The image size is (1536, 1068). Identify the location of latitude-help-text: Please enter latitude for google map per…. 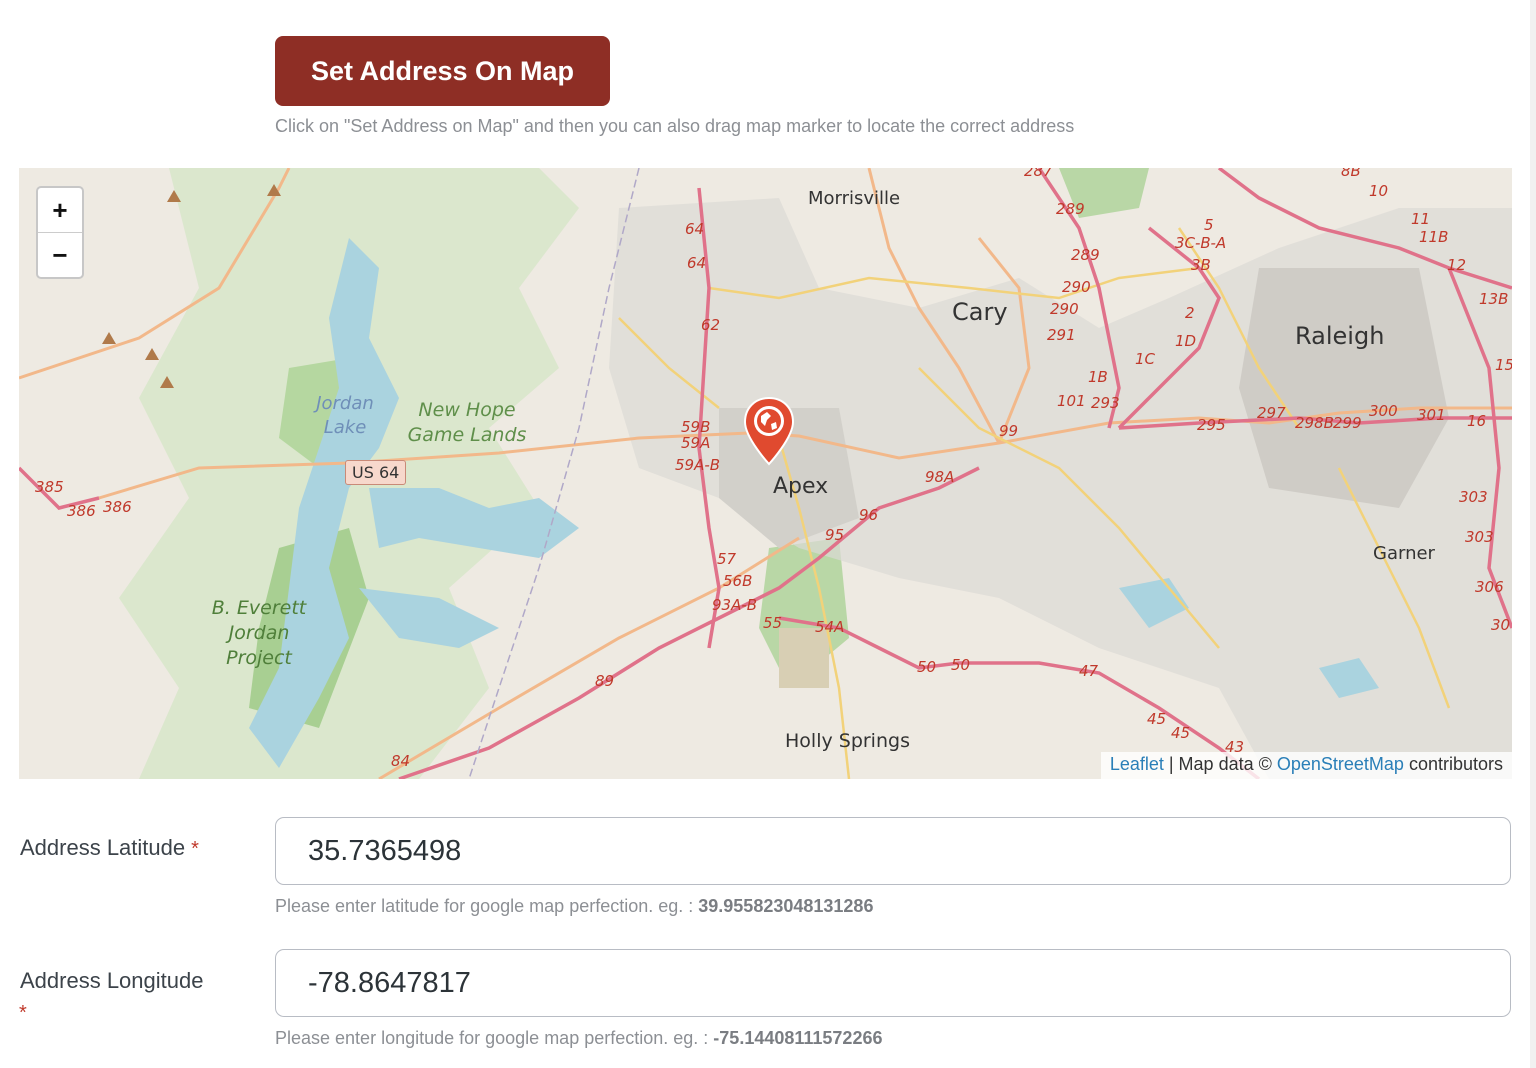
(574, 906).